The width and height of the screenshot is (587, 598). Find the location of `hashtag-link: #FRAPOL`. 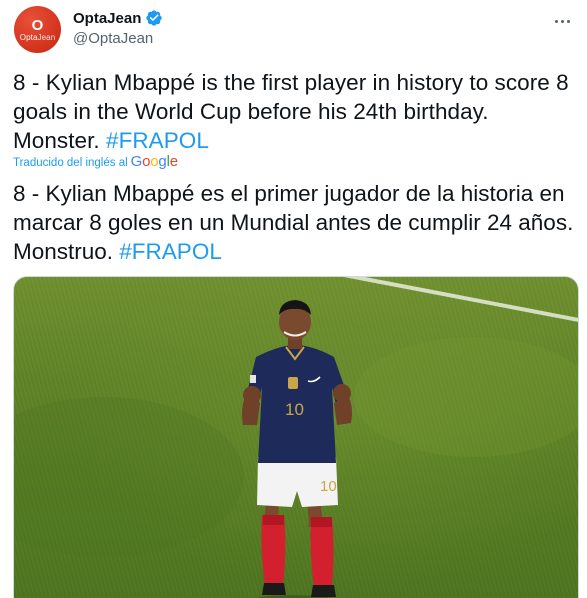

hashtag-link: #FRAPOL is located at coordinates (157, 140).